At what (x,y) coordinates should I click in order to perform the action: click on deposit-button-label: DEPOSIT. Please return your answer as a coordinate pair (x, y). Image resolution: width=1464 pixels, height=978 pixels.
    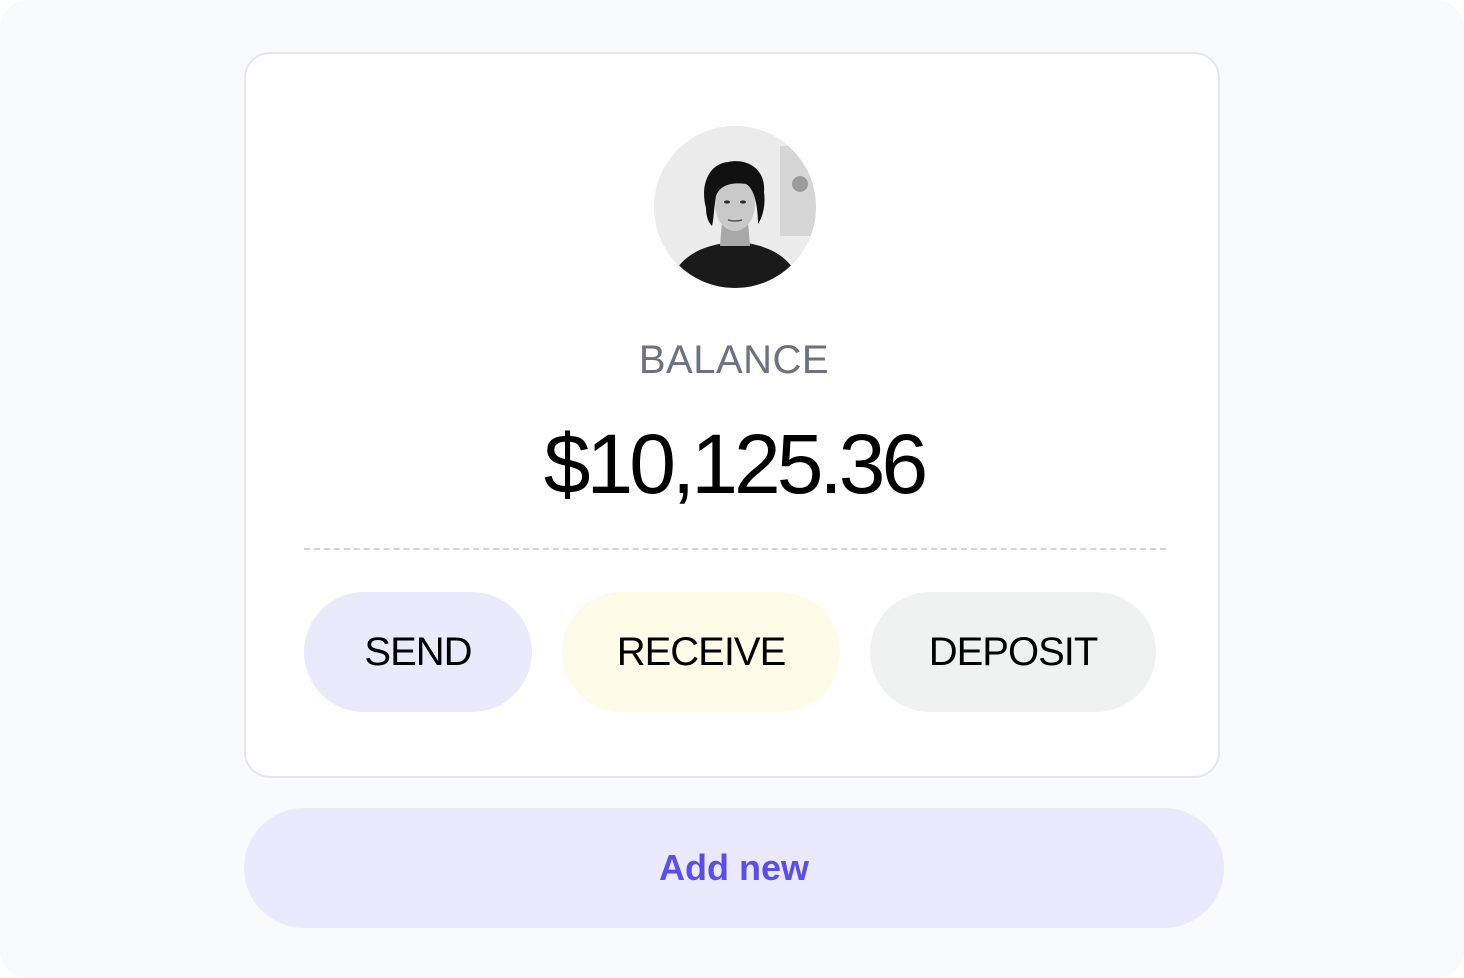
    Looking at the image, I should click on (1013, 651).